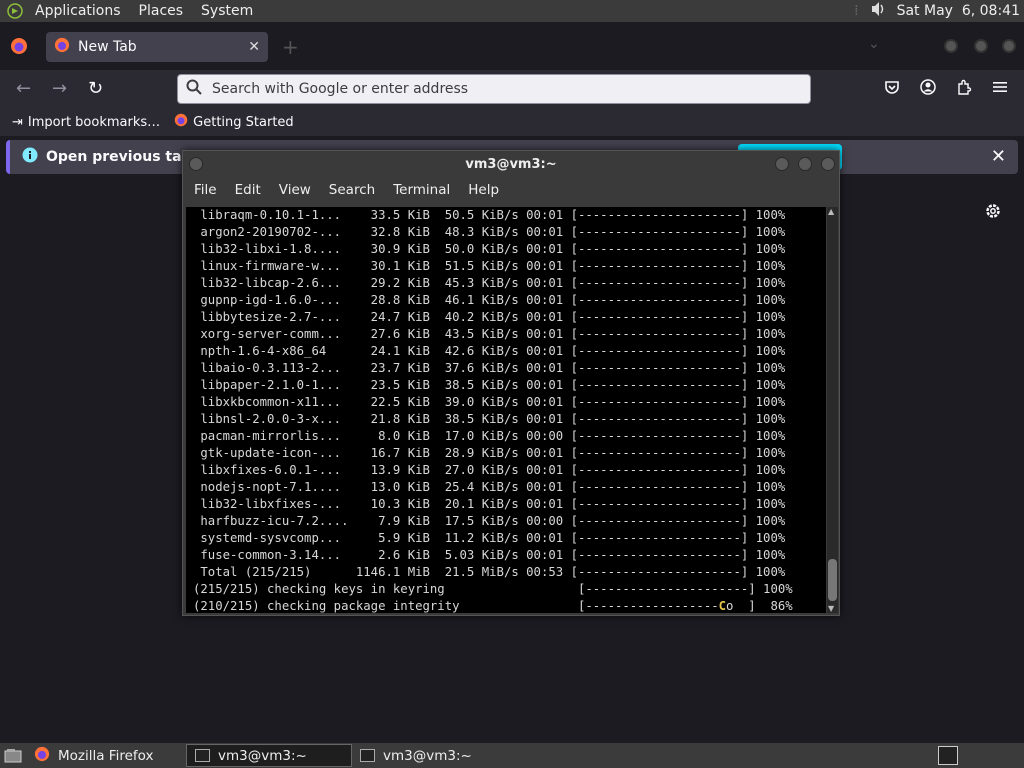 This screenshot has height=768, width=1024. I want to click on address-placeholder: Search with Google or enter address, so click(340, 89).